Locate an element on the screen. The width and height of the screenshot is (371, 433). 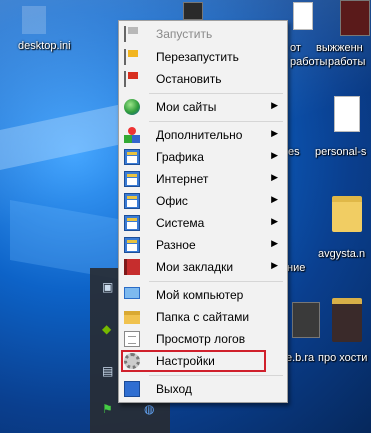
desktop-icon-label: desktop.ini is located at coordinates (44, 46).